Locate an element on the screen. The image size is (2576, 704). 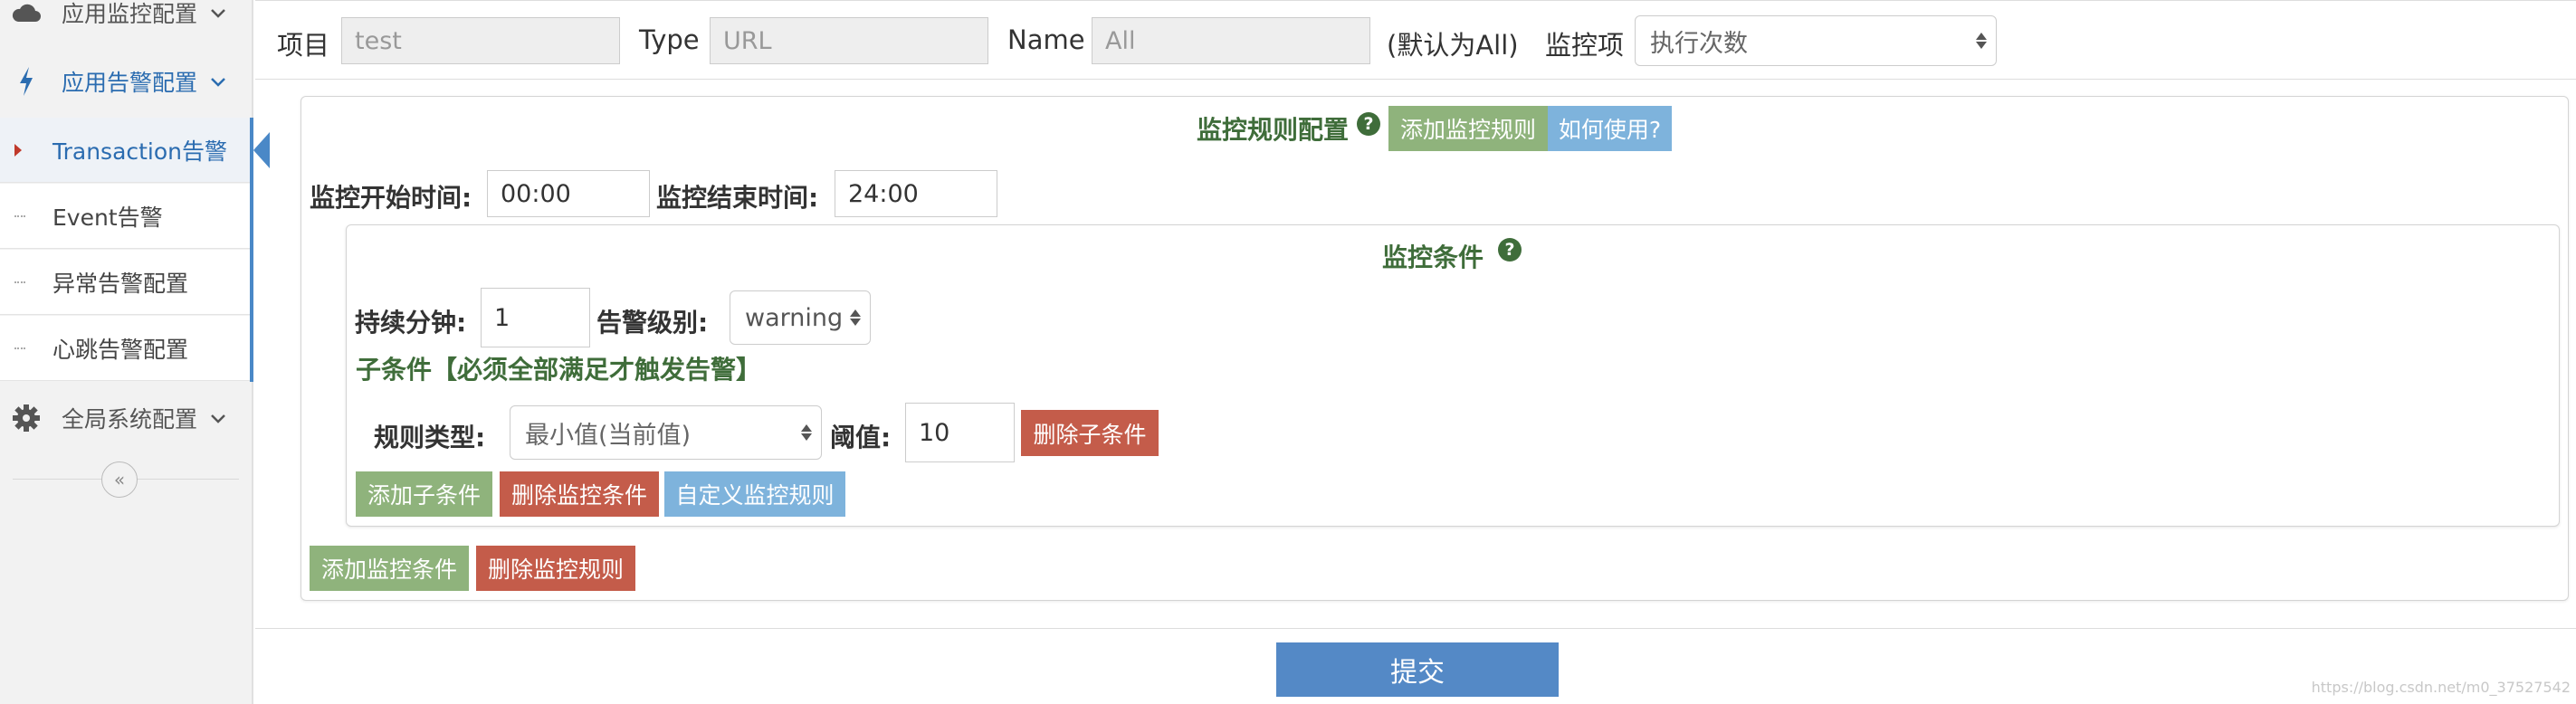
name-hint: (默认为All) is located at coordinates (1453, 45).